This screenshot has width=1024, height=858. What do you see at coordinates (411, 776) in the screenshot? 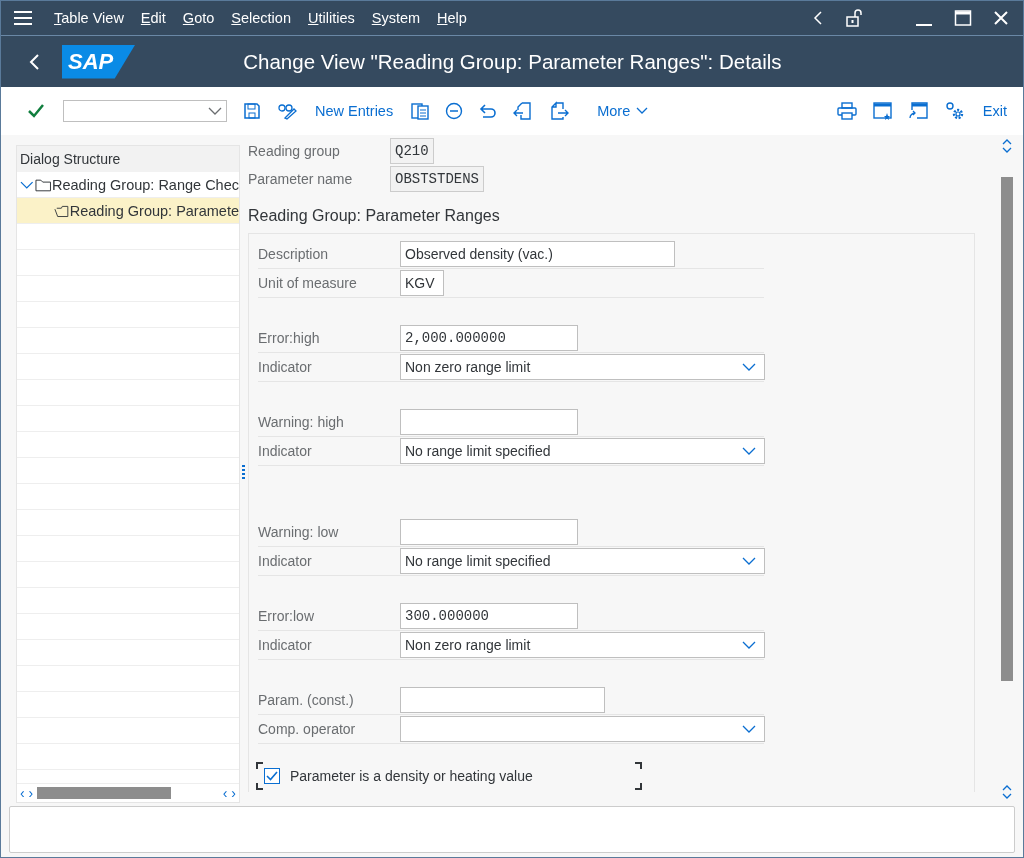
I see `checkbox-label: Parameter is a density or heating value` at bounding box center [411, 776].